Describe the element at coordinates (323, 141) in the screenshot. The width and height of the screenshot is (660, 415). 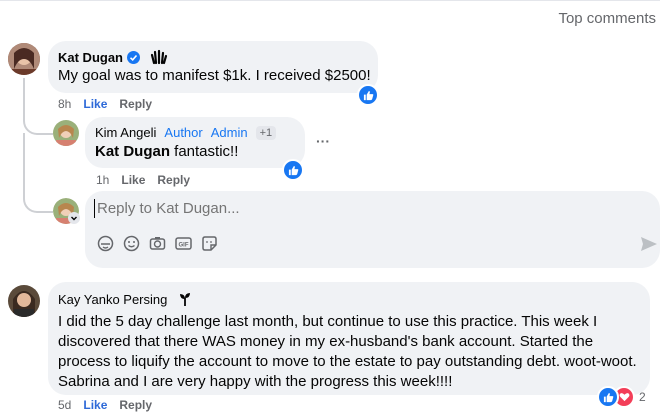
I see `more-options-button: ···` at that location.